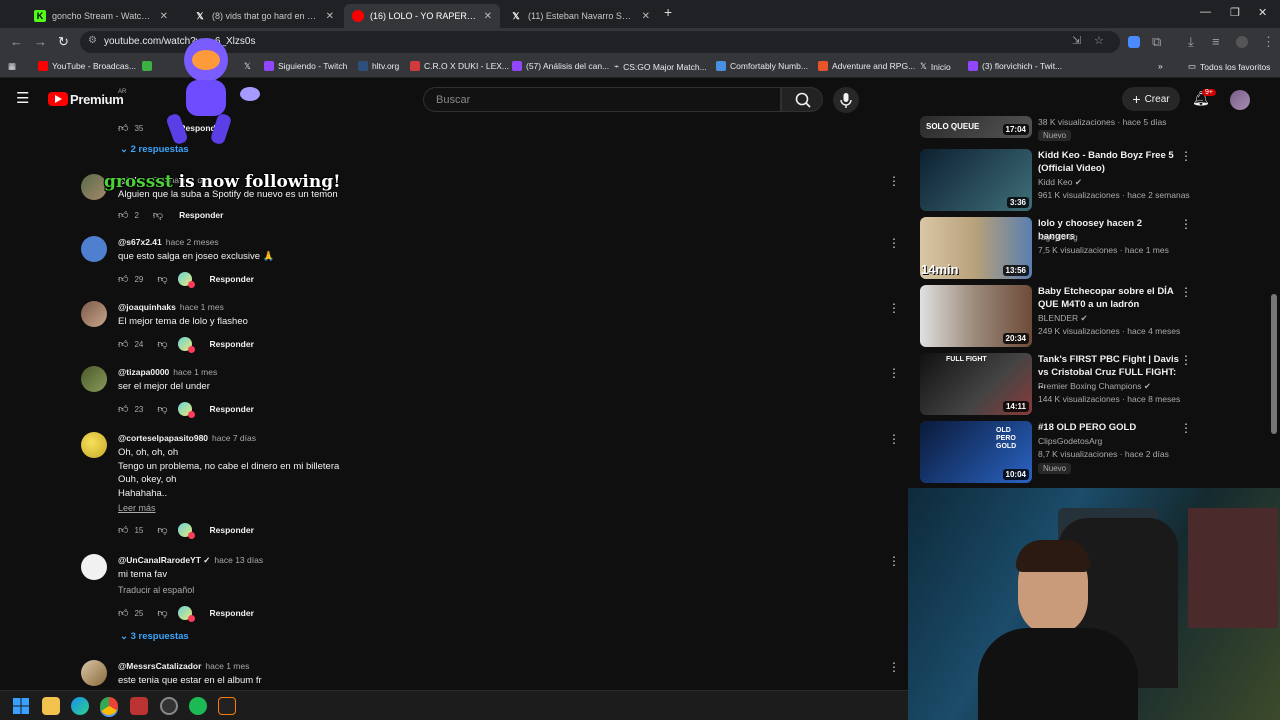  What do you see at coordinates (1070, 441) in the screenshot?
I see `video-channel: ClipsGodetosArg` at bounding box center [1070, 441].